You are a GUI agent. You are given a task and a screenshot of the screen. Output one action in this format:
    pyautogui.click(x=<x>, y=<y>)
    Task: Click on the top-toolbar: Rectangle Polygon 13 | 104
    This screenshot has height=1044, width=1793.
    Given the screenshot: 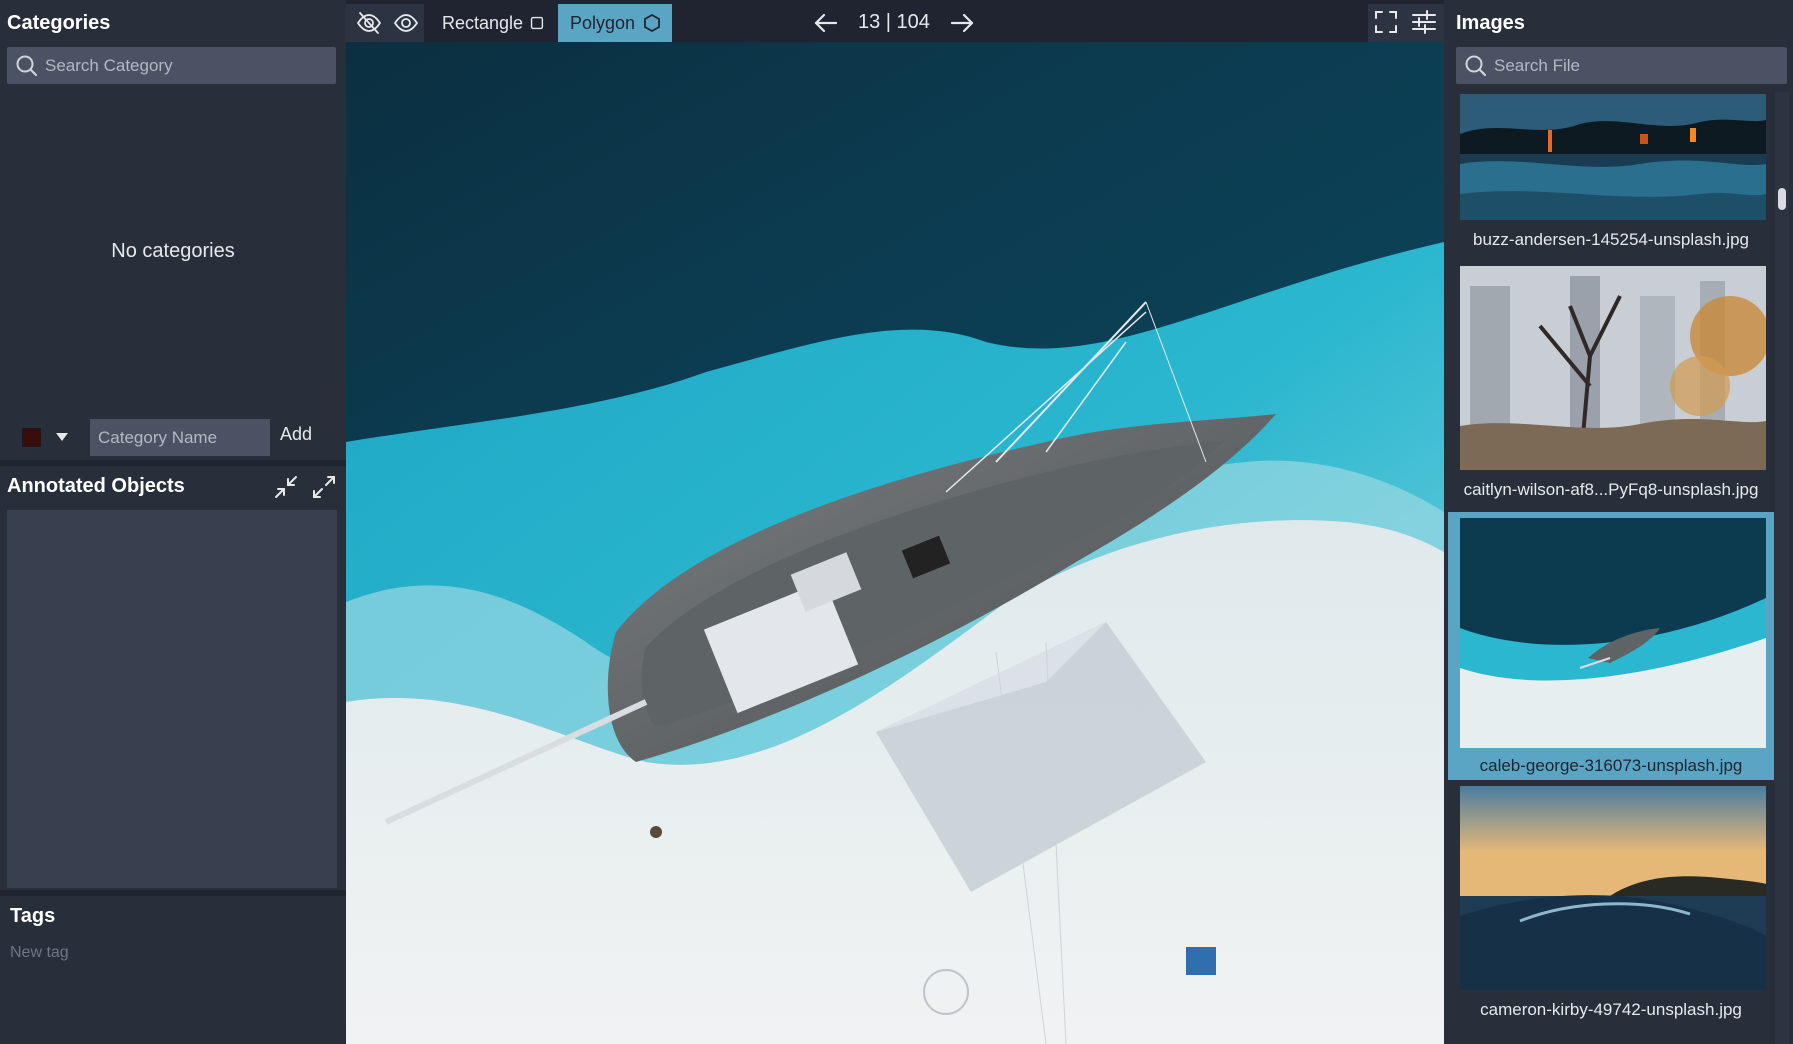 What is the action you would take?
    pyautogui.click(x=895, y=21)
    